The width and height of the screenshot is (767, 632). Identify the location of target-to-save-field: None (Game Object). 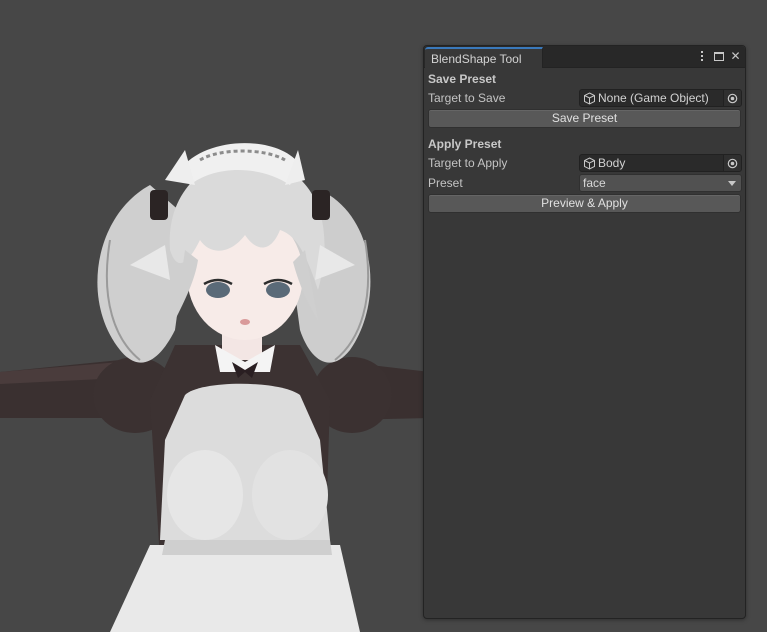
(660, 98).